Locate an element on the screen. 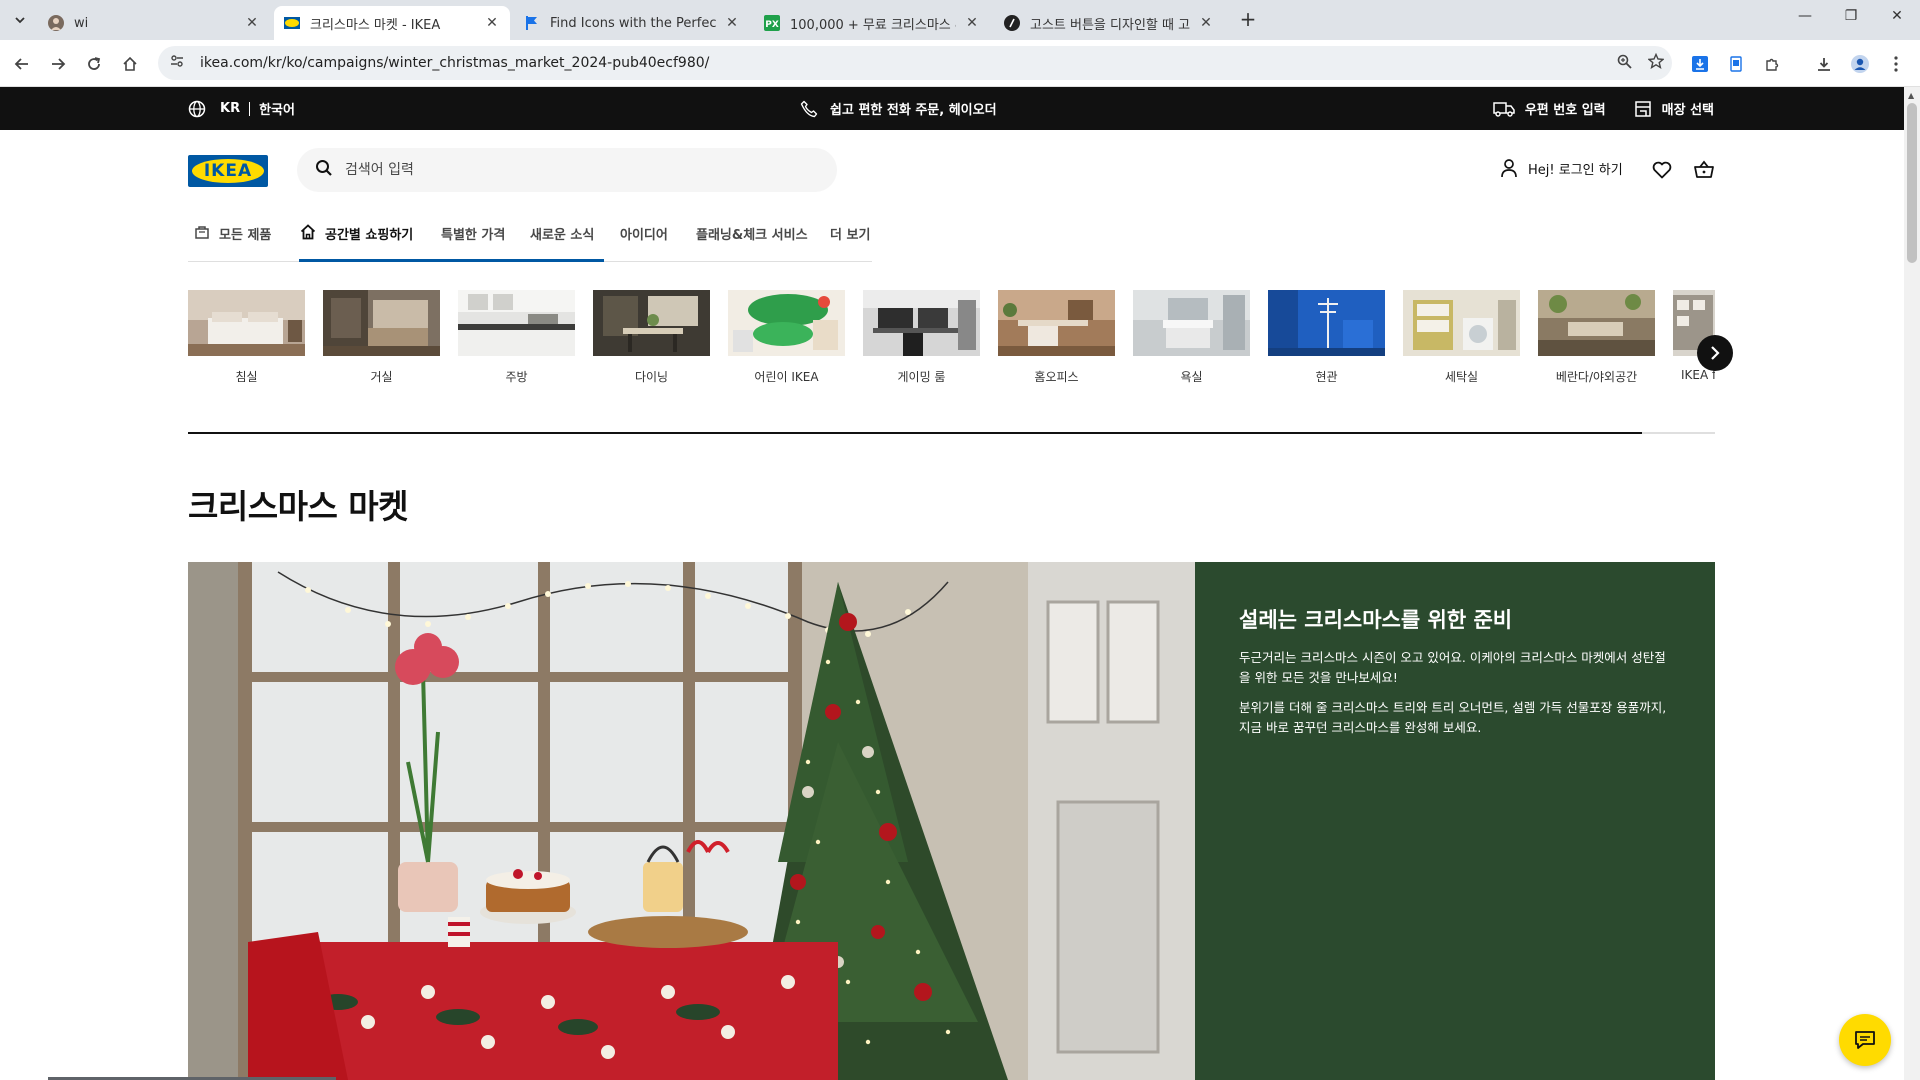 Image resolution: width=1920 pixels, height=1080 pixels. chat-support-button is located at coordinates (1865, 1040).